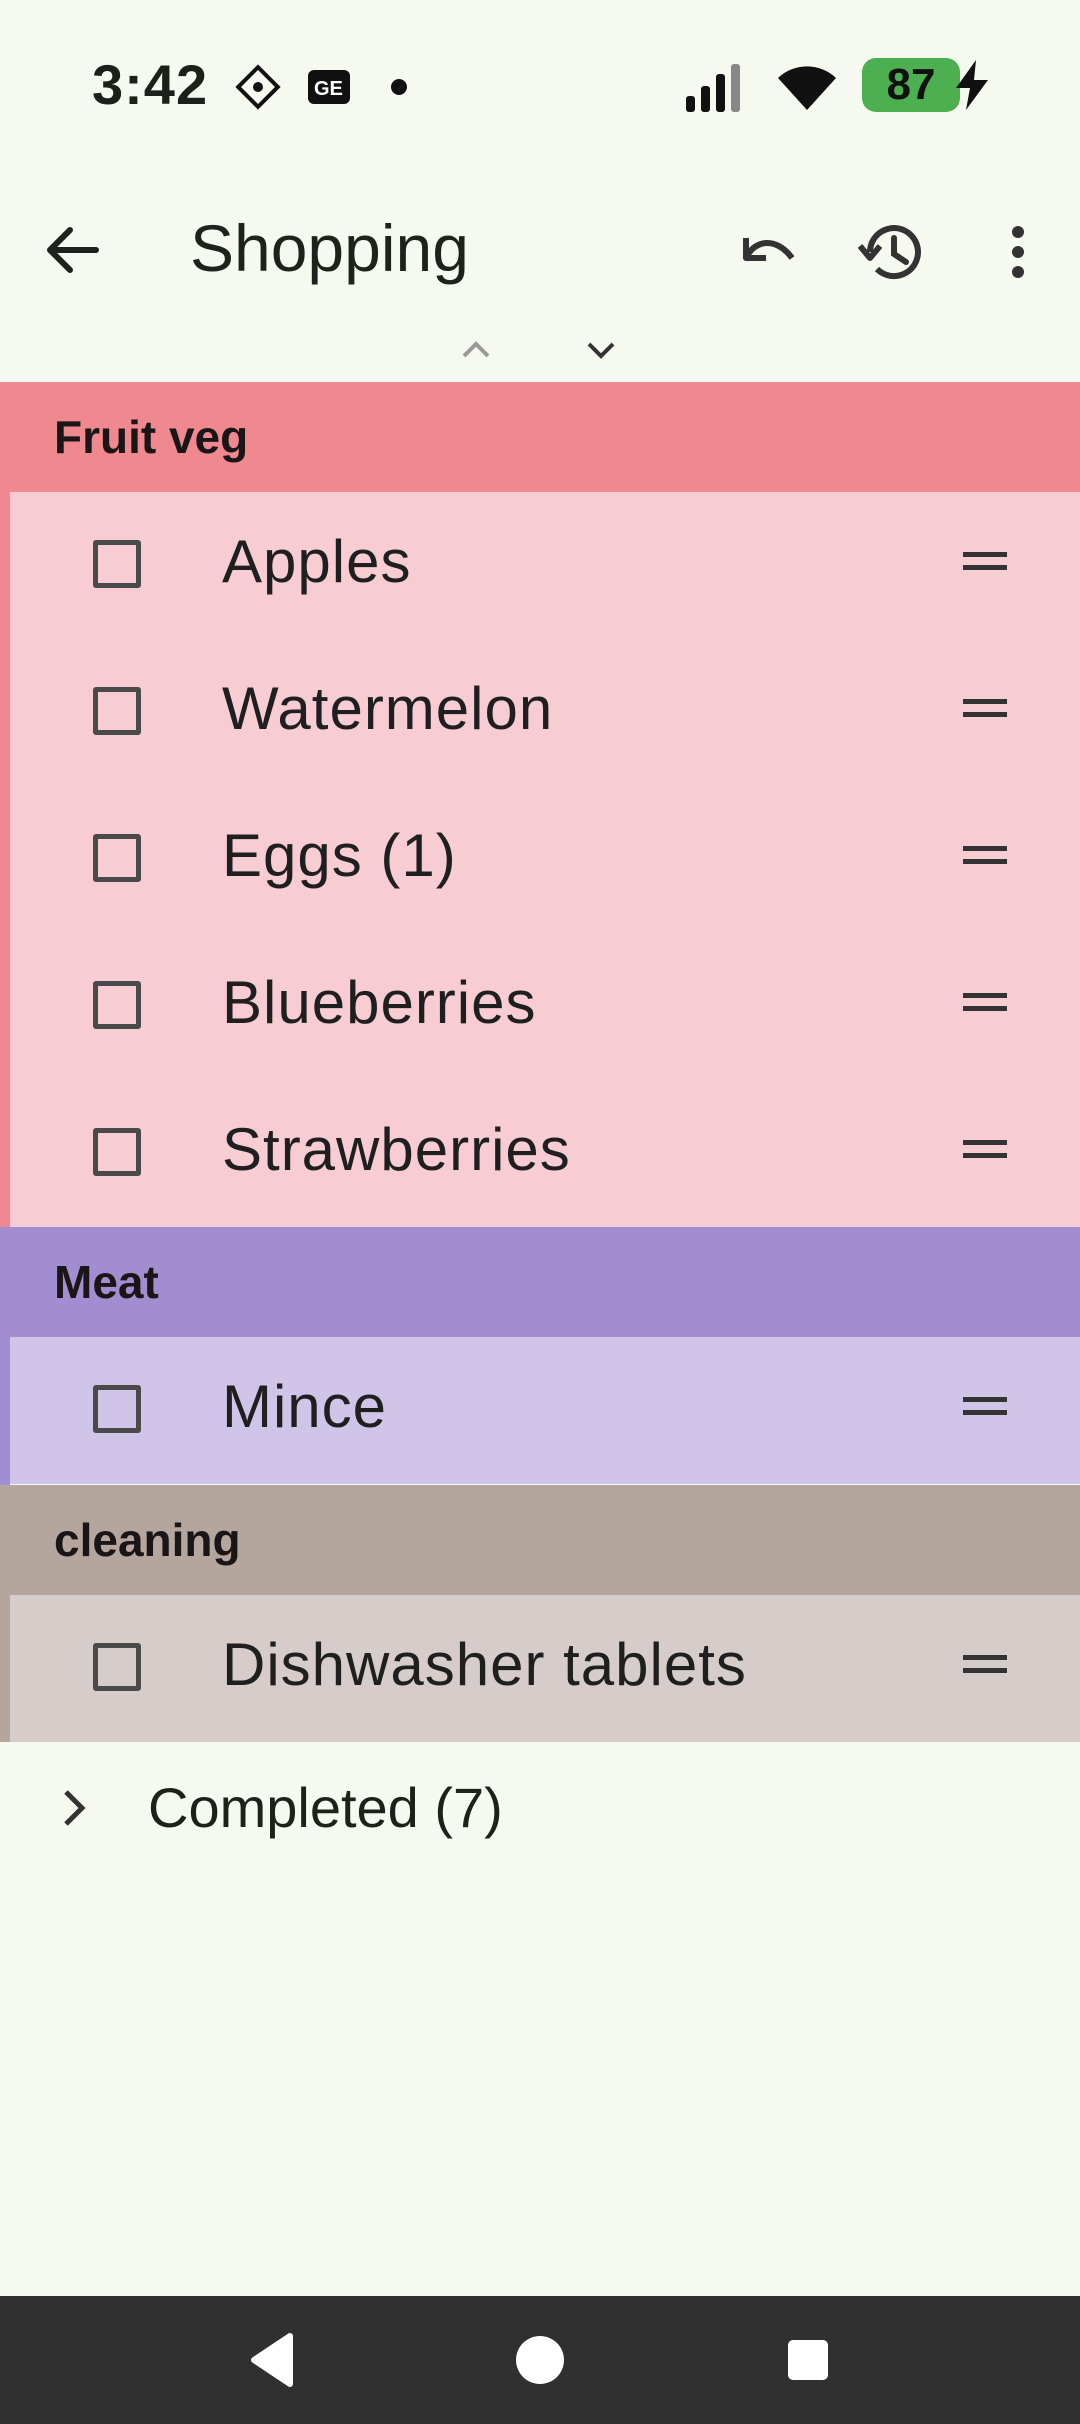 The image size is (1080, 2424). Describe the element at coordinates (271, 2360) in the screenshot. I see `back-triangle-icon` at that location.